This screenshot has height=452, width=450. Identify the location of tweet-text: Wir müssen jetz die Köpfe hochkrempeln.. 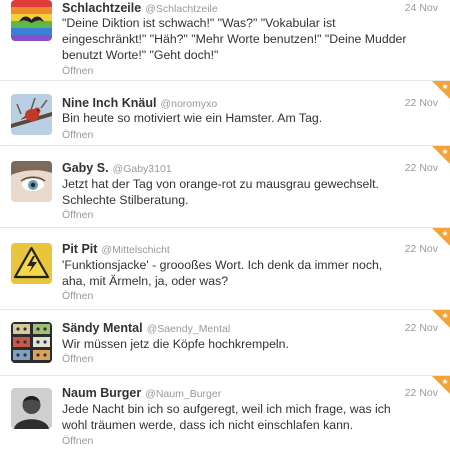
(241, 344).